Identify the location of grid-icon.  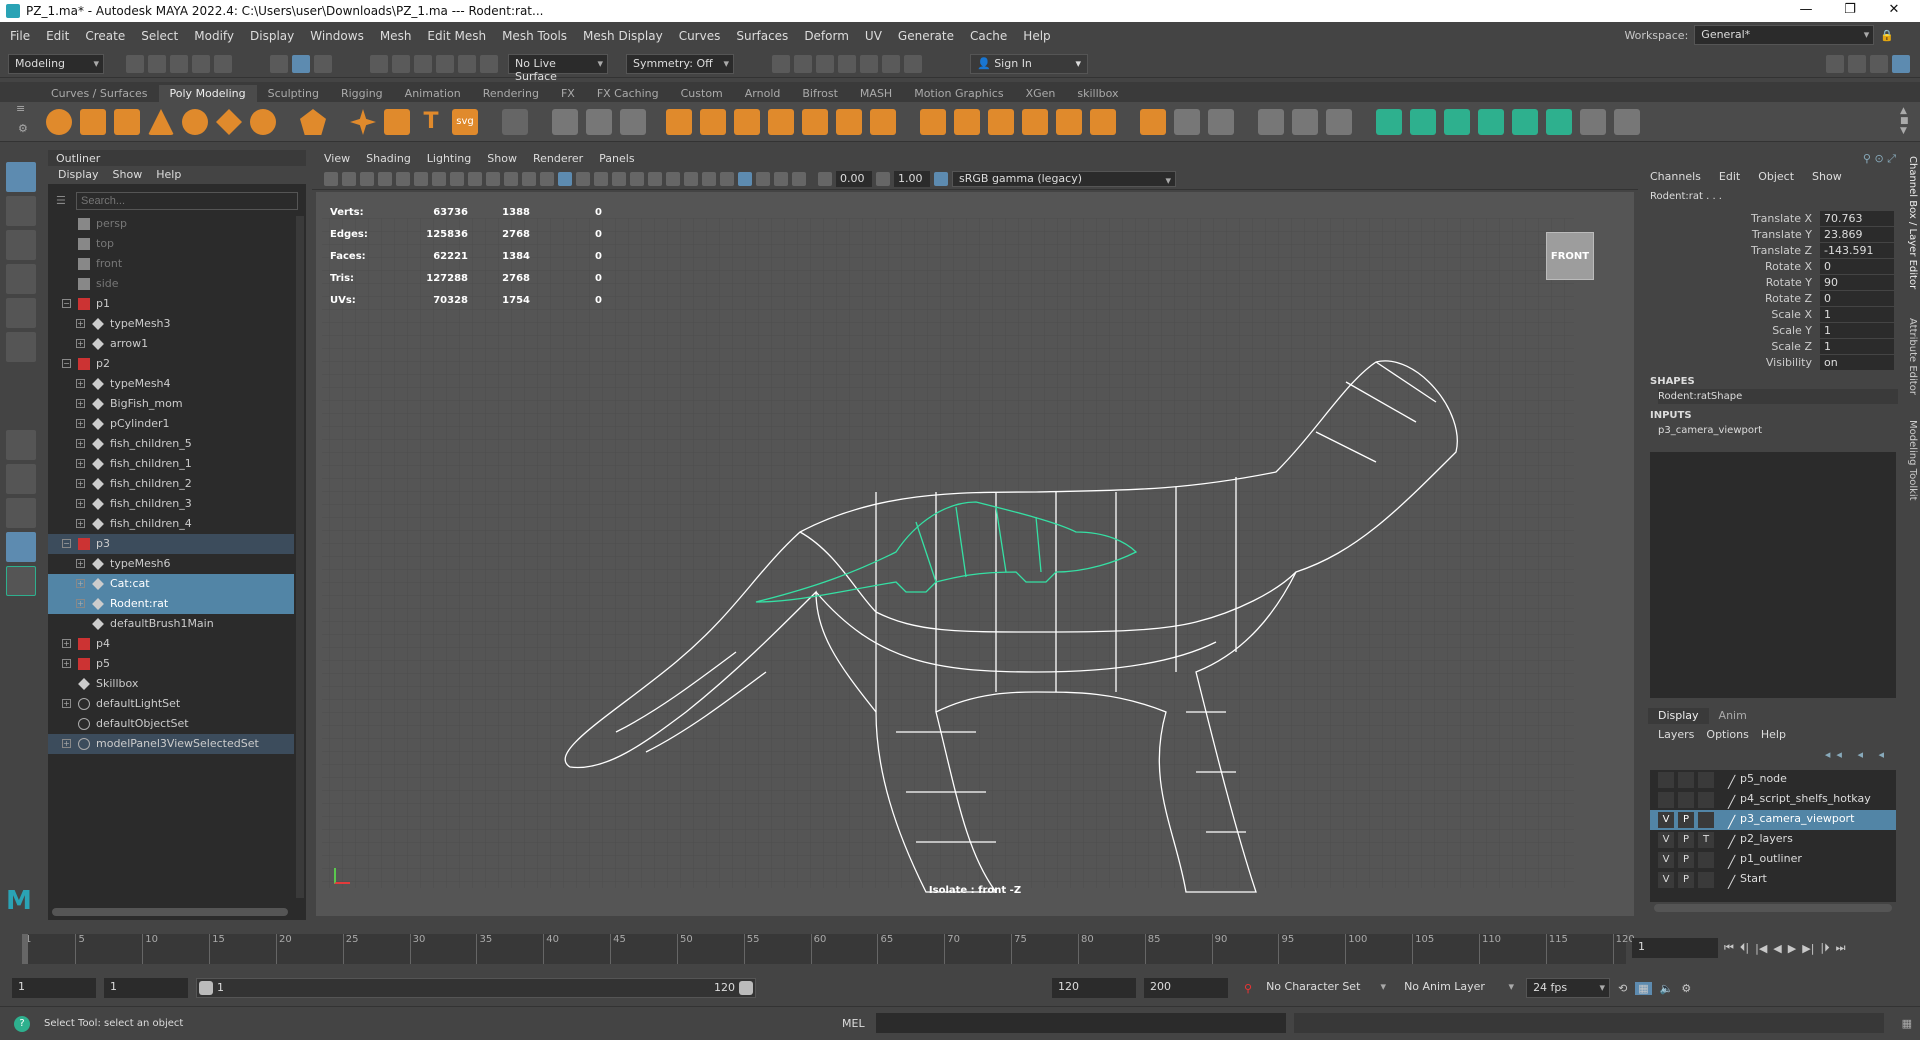
(439, 178).